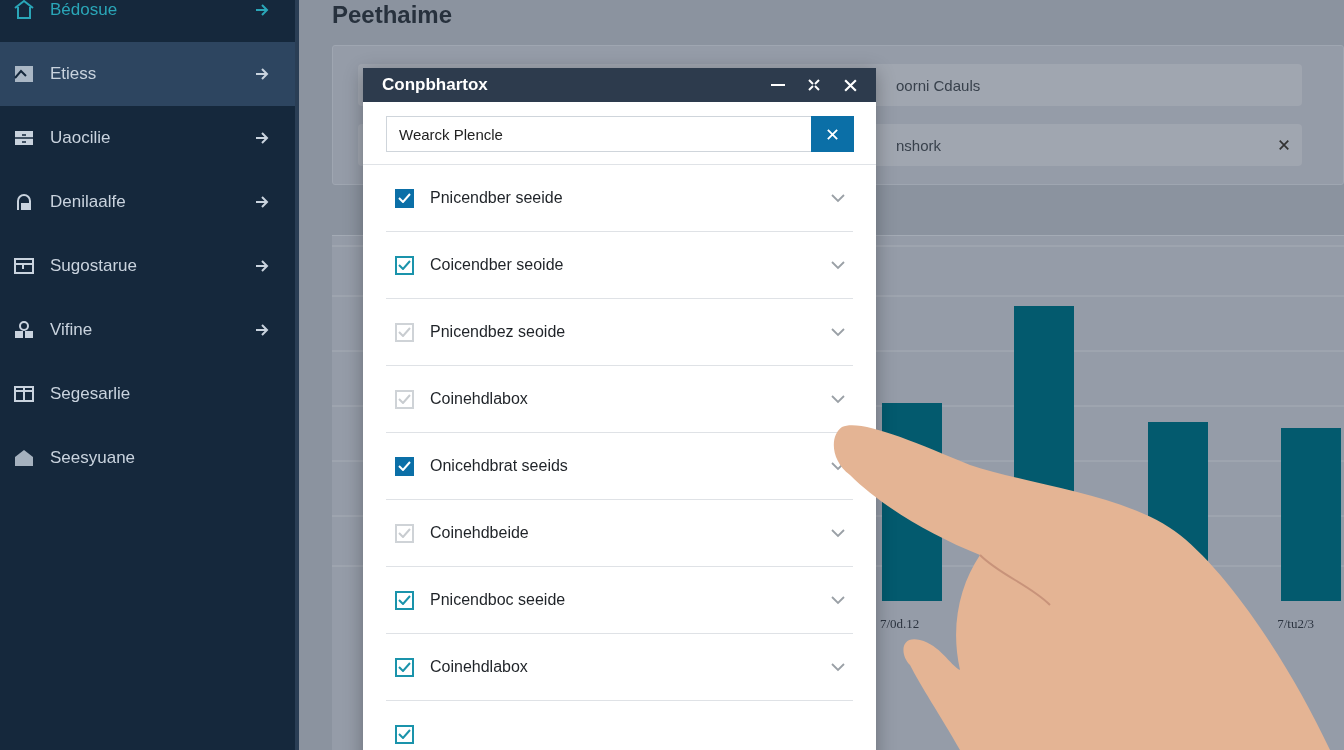 The height and width of the screenshot is (750, 1344). What do you see at coordinates (147, 394) in the screenshot?
I see `sidebar-item: Segesarlie` at bounding box center [147, 394].